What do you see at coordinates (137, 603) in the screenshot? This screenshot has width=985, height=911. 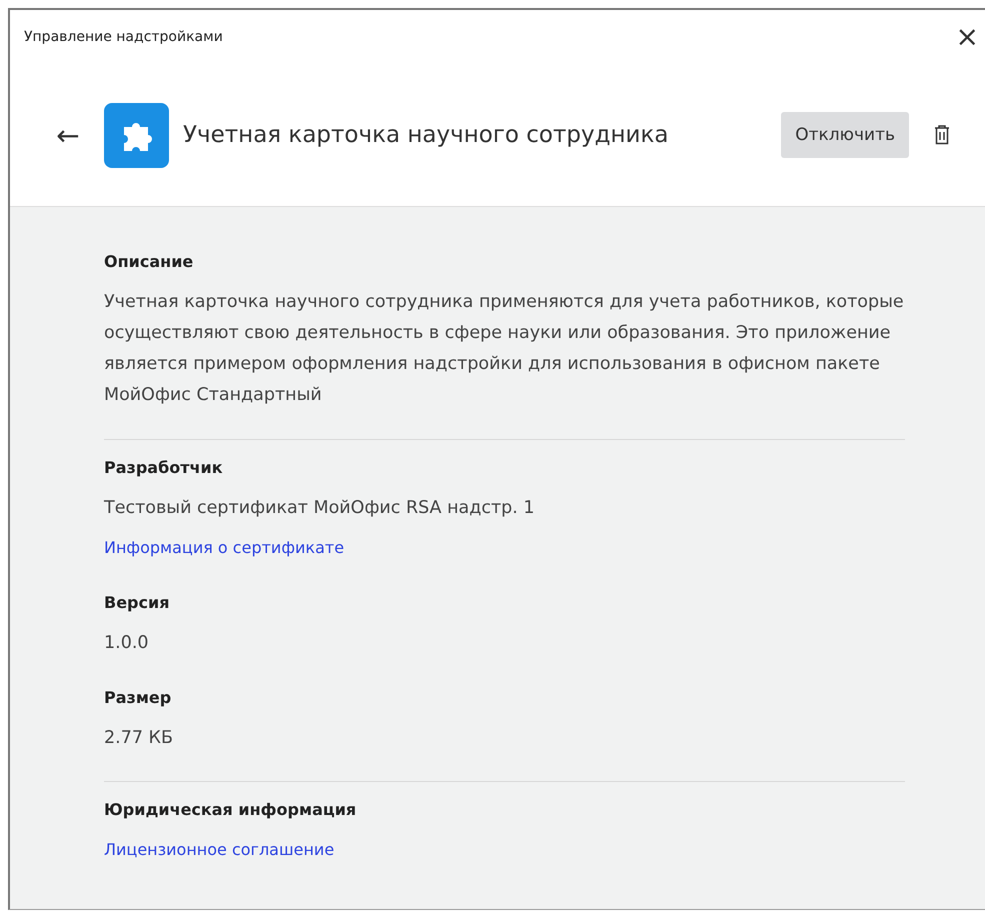 I see `section-heading: Версия` at bounding box center [137, 603].